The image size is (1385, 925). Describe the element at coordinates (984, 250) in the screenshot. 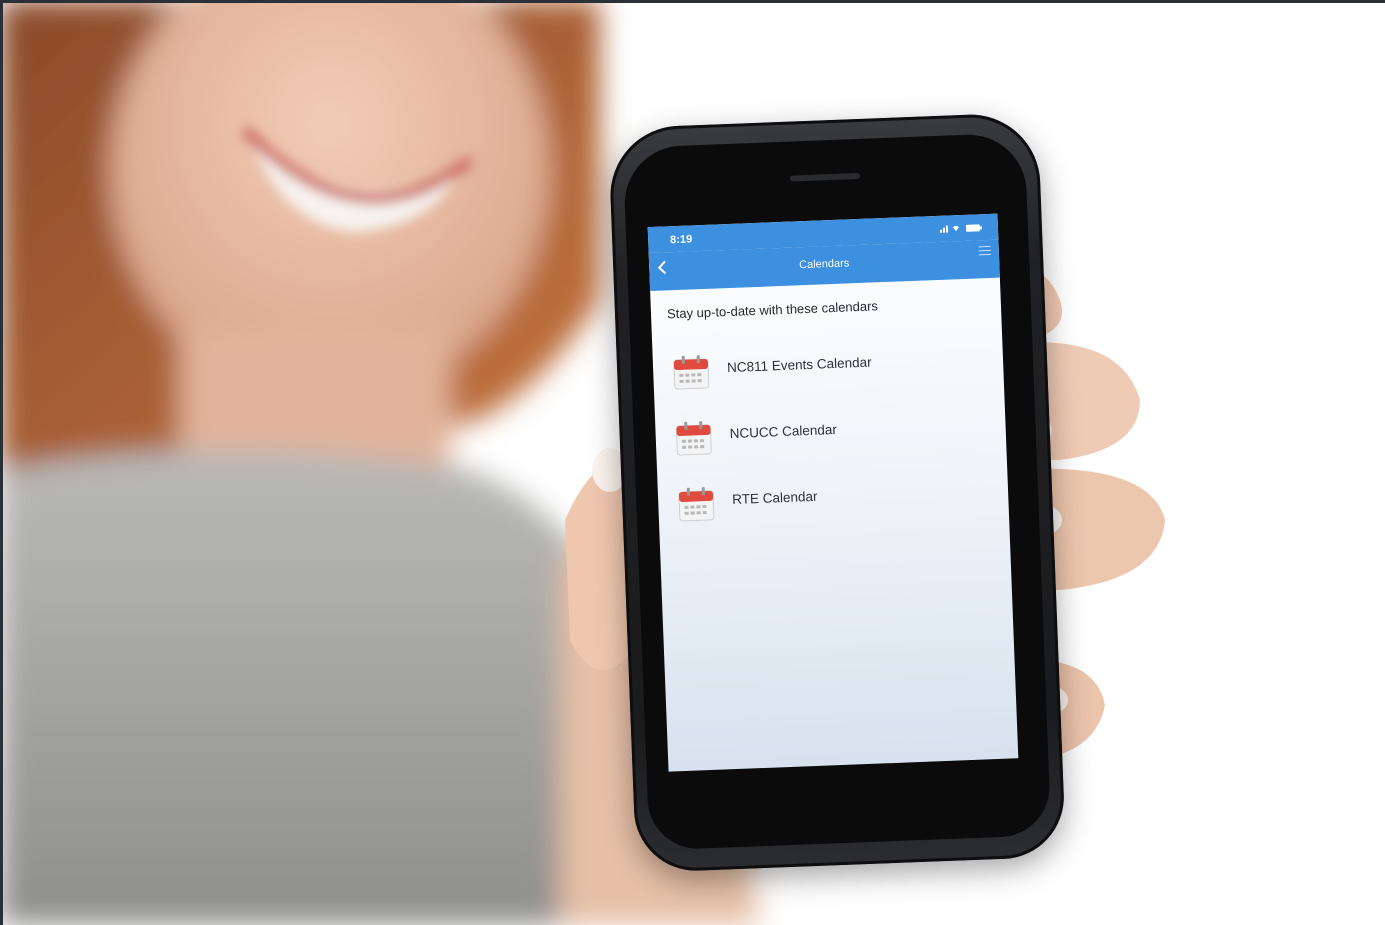

I see `hamburger-menu-icon` at that location.